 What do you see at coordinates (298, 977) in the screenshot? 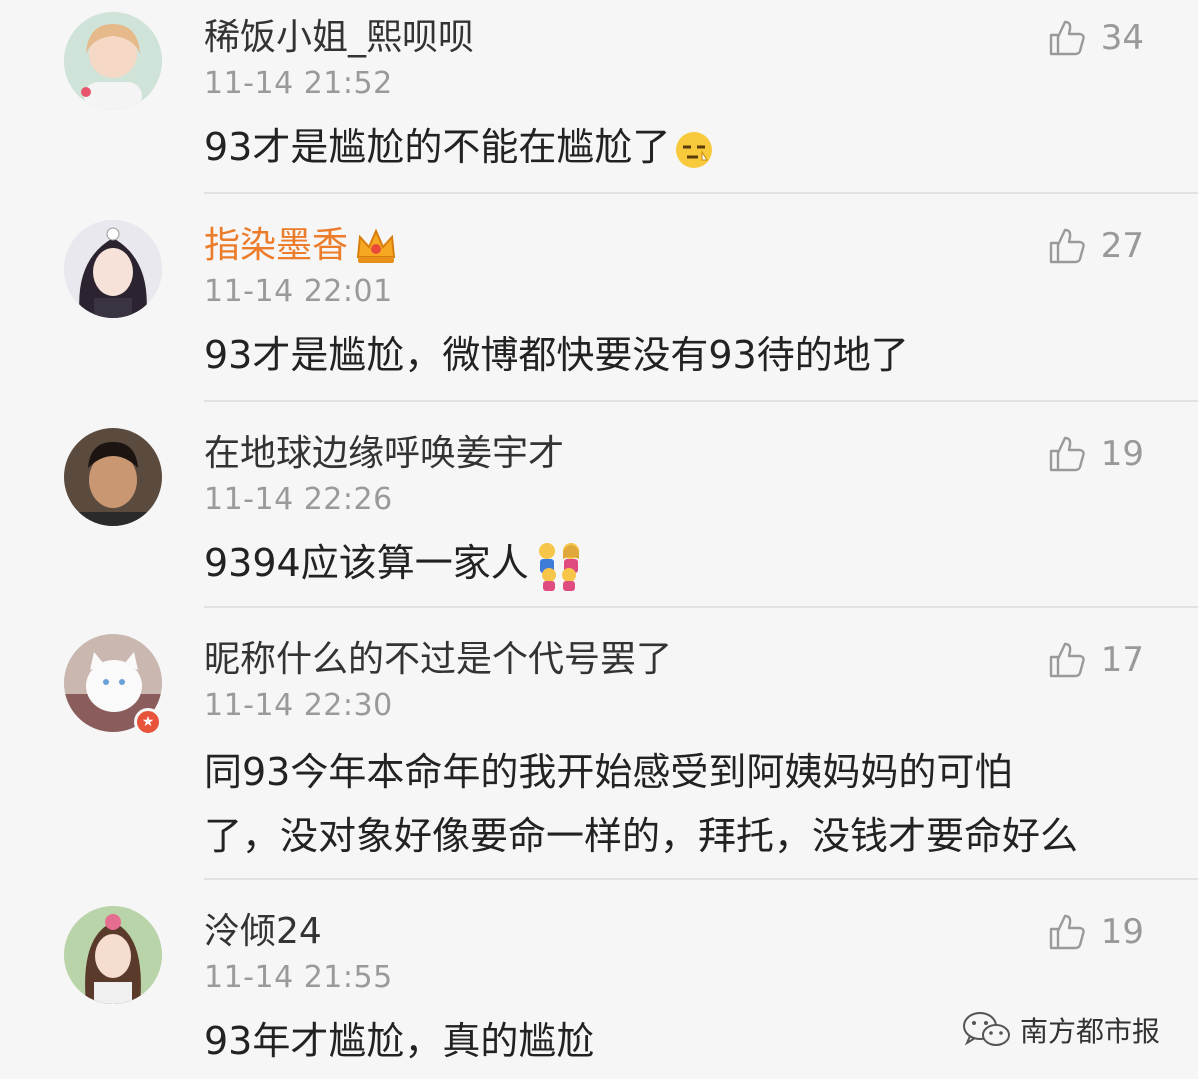
I see `timestamp: 11-14 21:55` at bounding box center [298, 977].